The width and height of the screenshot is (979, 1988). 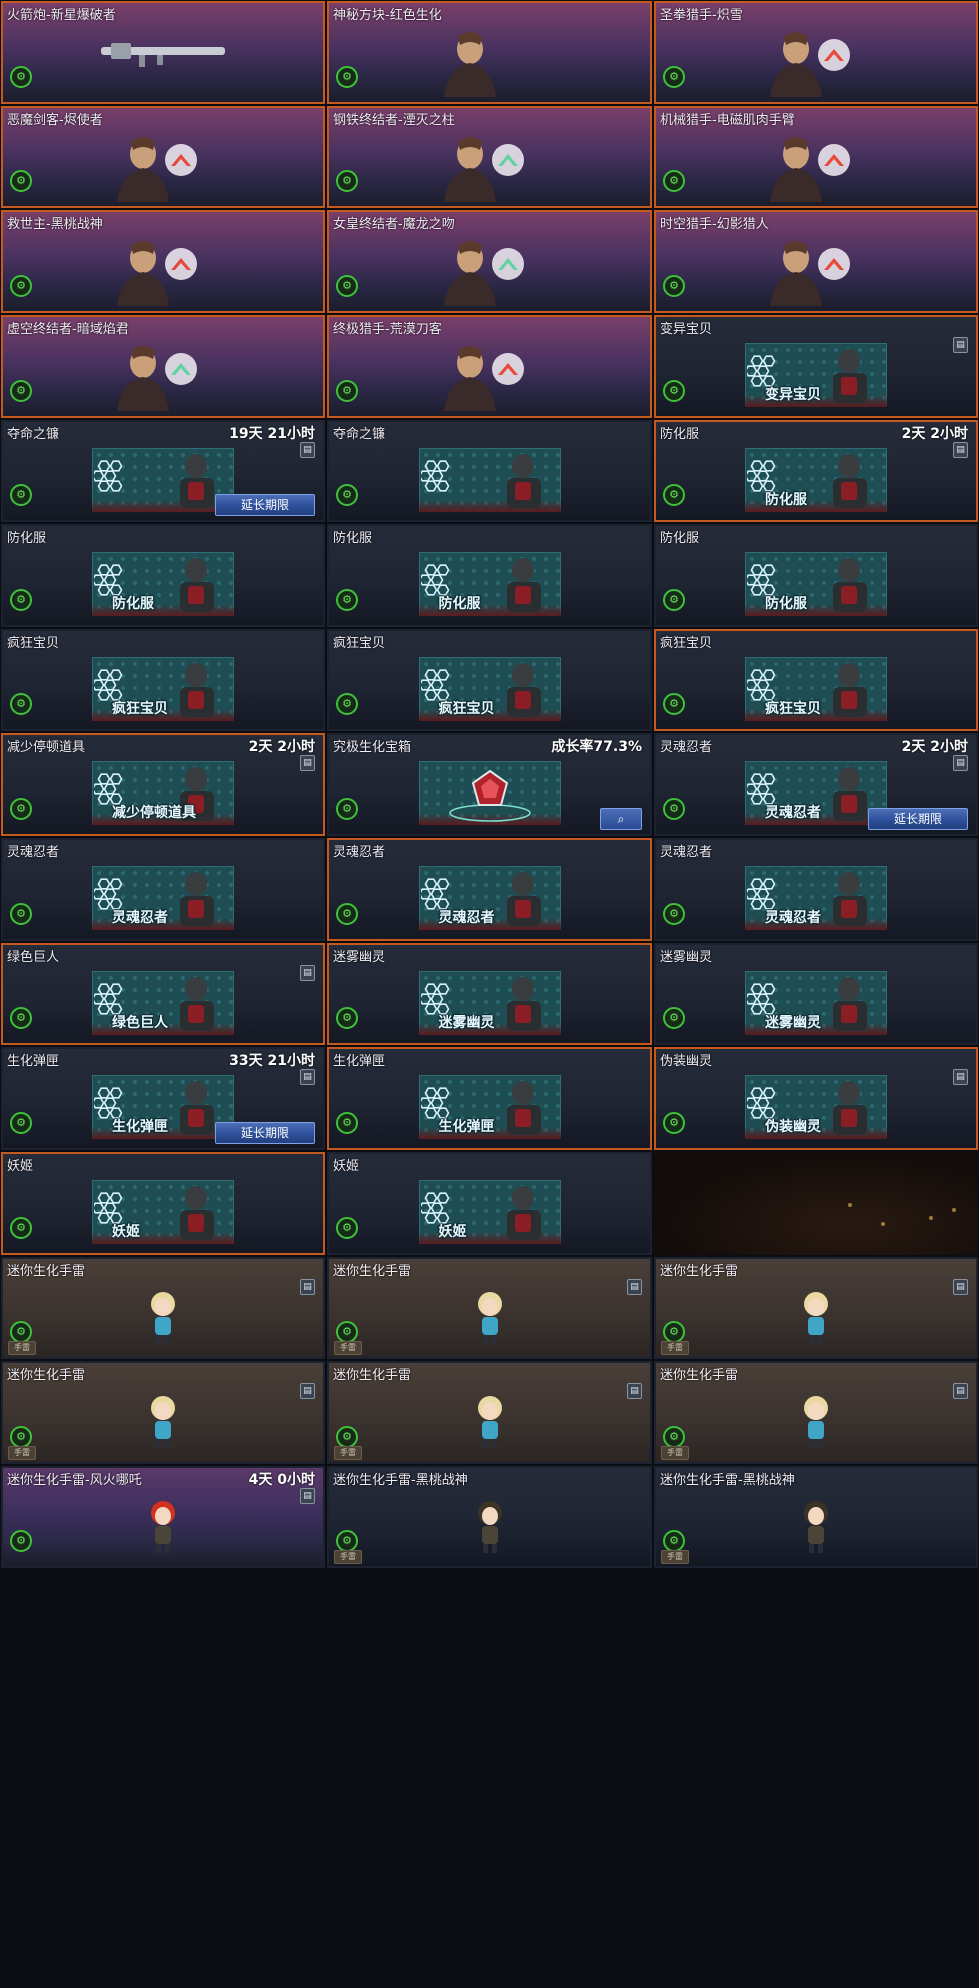 I want to click on item-card: 时空猎手-幻影猎人 ⚙, so click(x=816, y=261).